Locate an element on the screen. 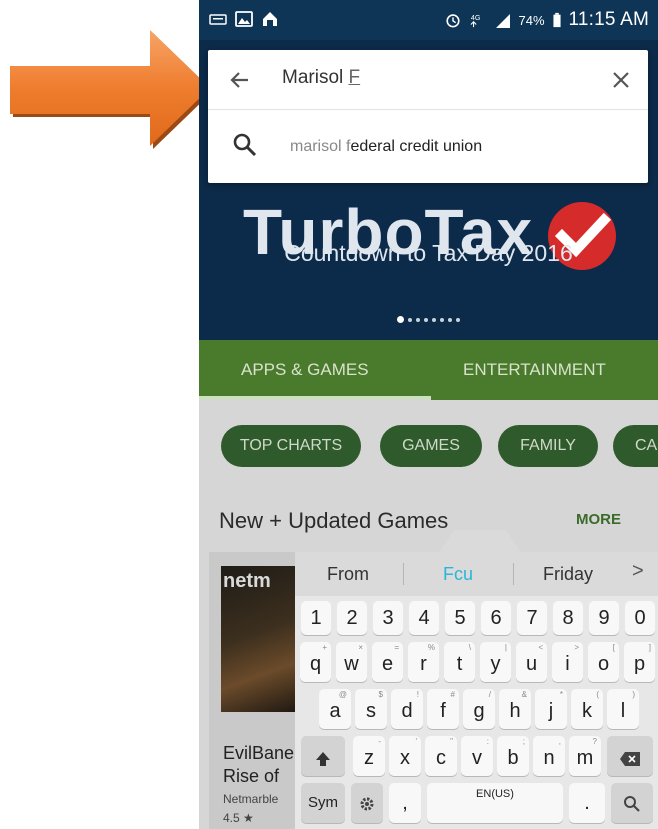  battery-percent: 74% is located at coordinates (531, 20).